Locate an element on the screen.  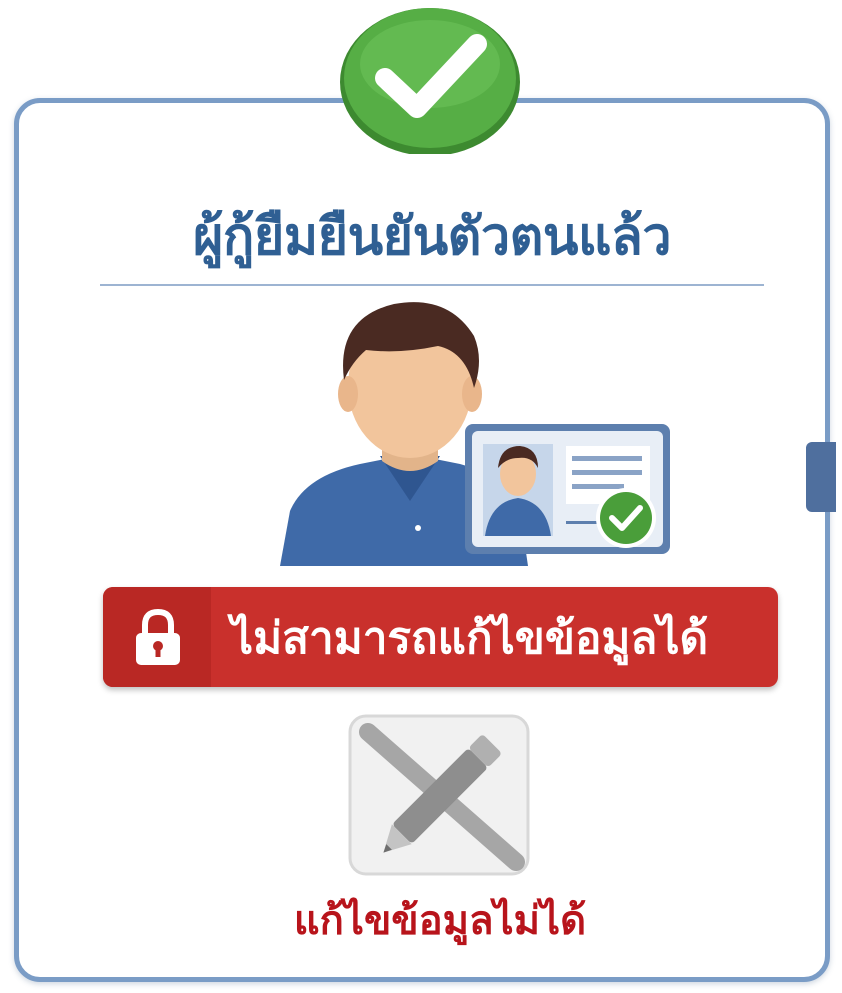
lock-icon is located at coordinates (158, 637).